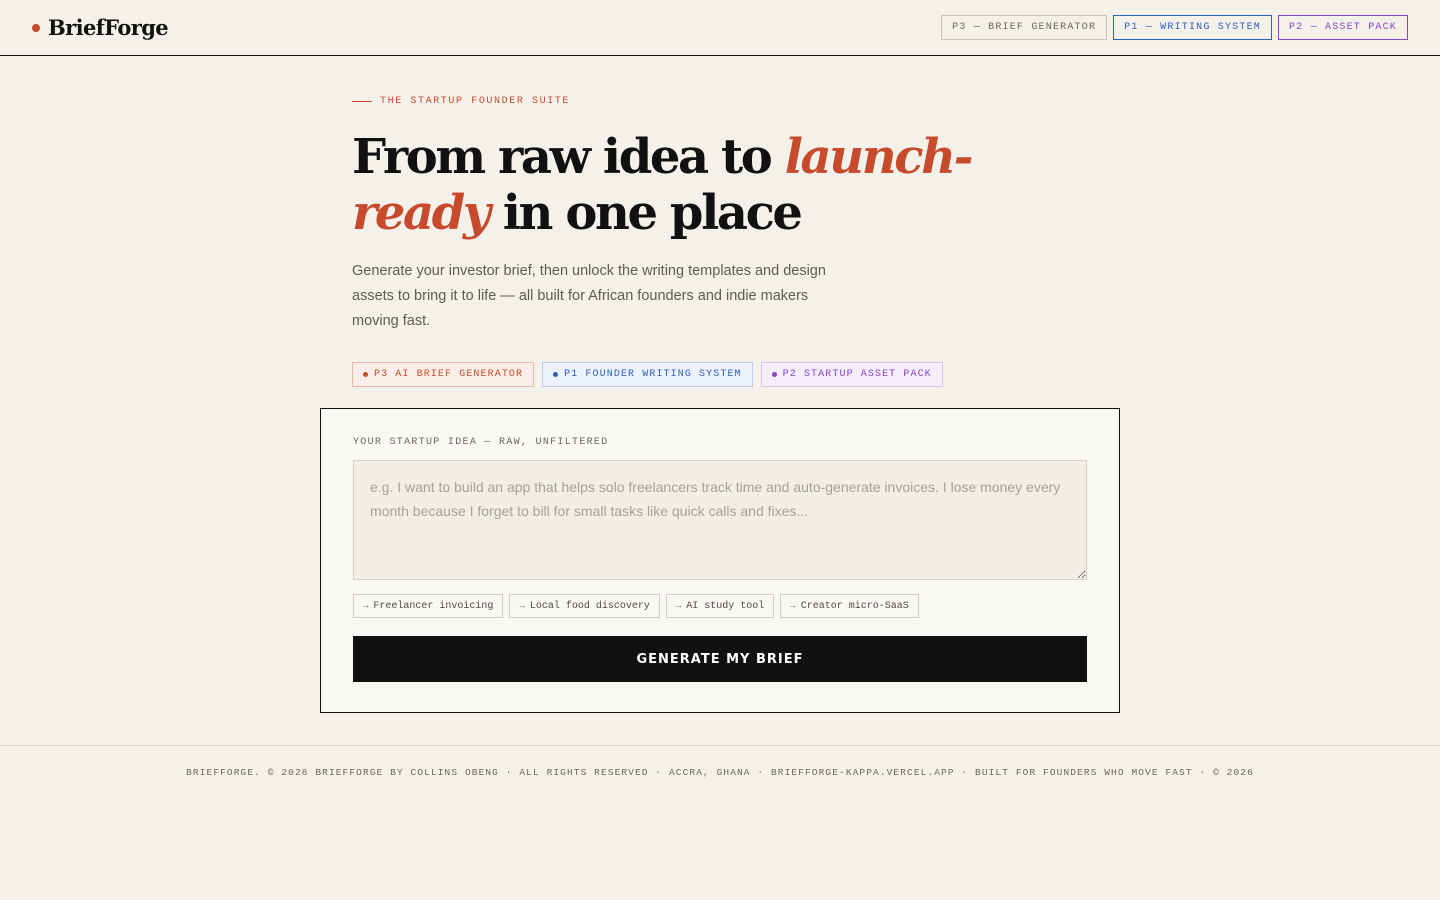  What do you see at coordinates (589, 606) in the screenshot?
I see `chip-label: Local food discovery` at bounding box center [589, 606].